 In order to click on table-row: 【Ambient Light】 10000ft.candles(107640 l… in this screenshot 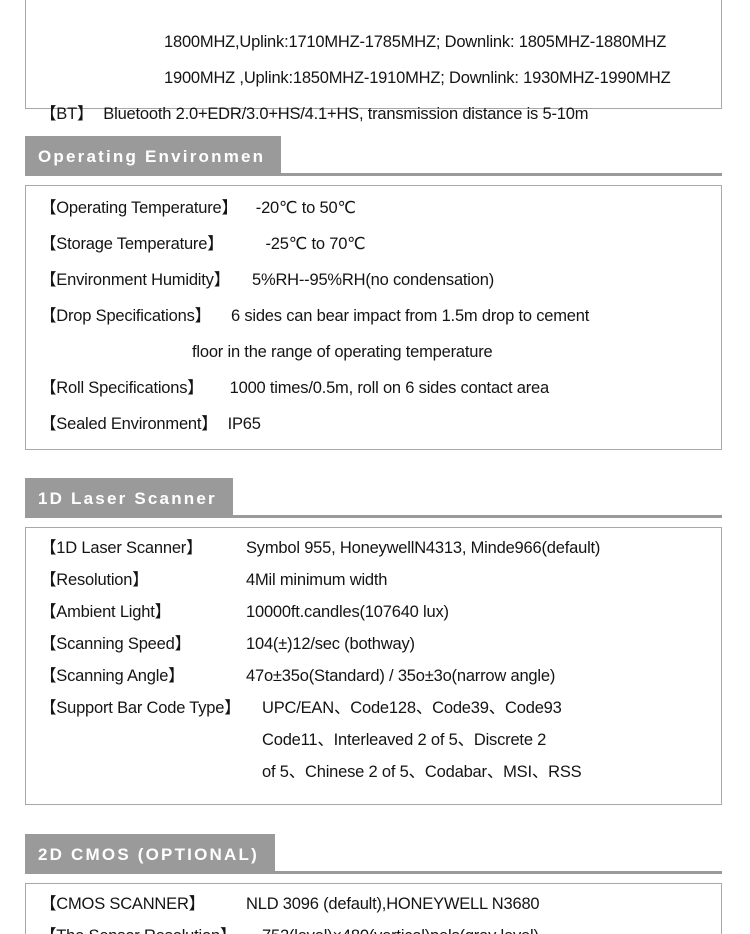, I will do `click(244, 612)`.